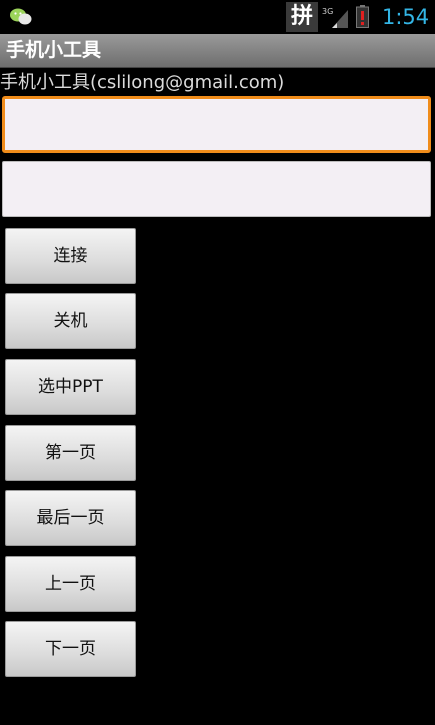 Image resolution: width=435 pixels, height=725 pixels. I want to click on app-title: 手机小工具, so click(54, 50).